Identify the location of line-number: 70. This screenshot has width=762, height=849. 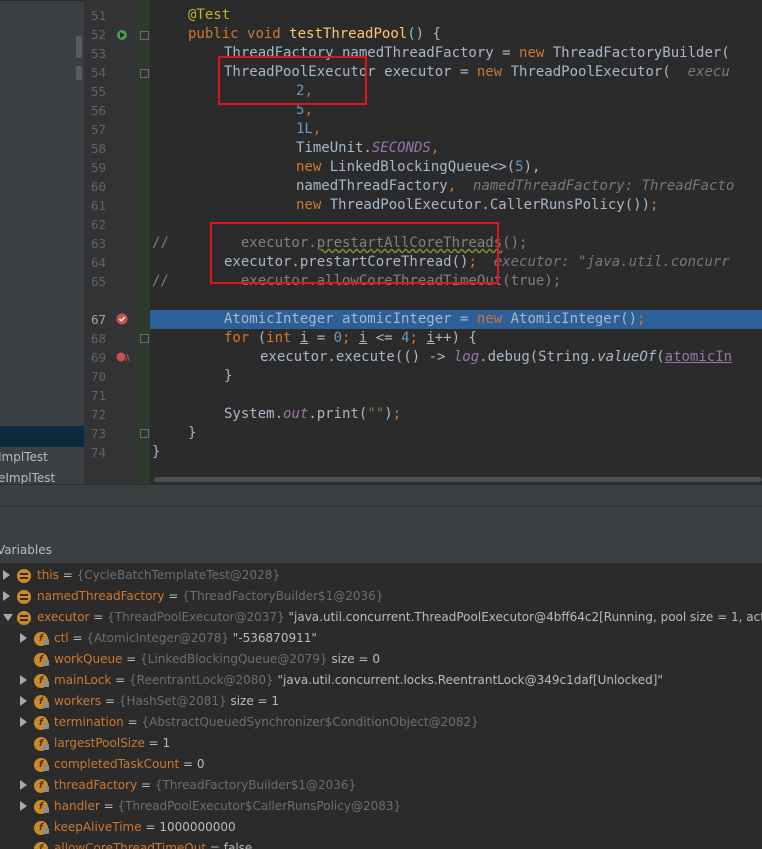
(98, 376).